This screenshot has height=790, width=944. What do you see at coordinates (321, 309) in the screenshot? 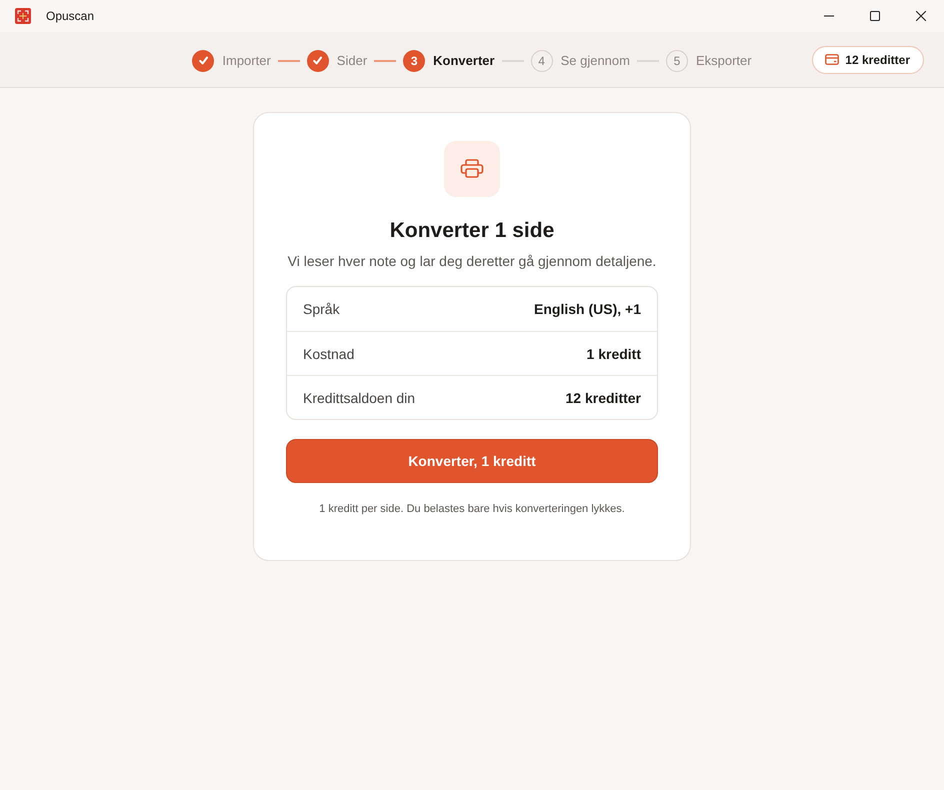
I see `detail-label: Språk` at bounding box center [321, 309].